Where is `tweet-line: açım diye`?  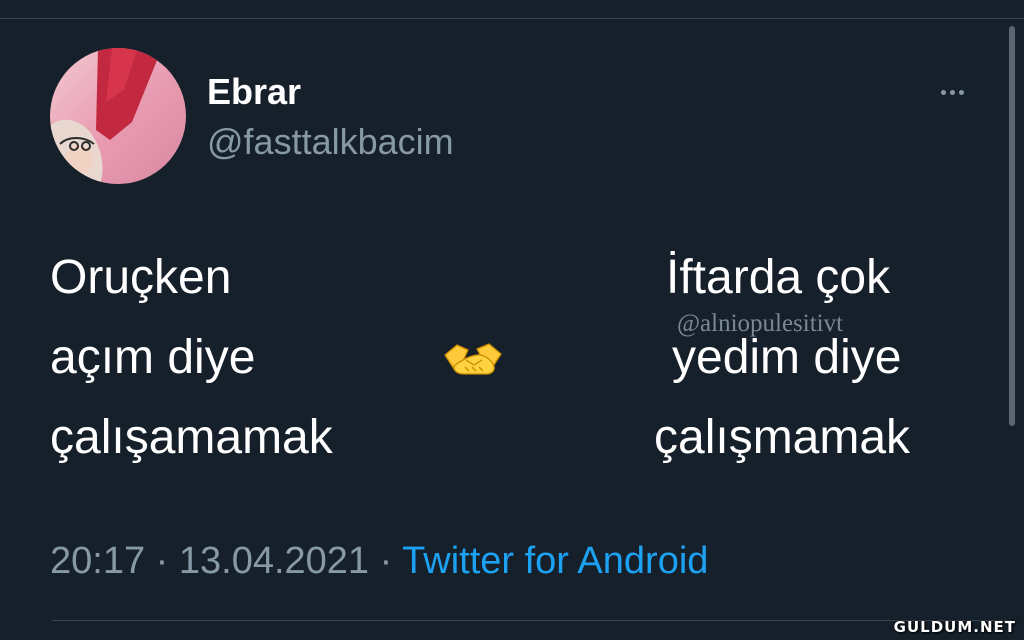 tweet-line: açım diye is located at coordinates (153, 357).